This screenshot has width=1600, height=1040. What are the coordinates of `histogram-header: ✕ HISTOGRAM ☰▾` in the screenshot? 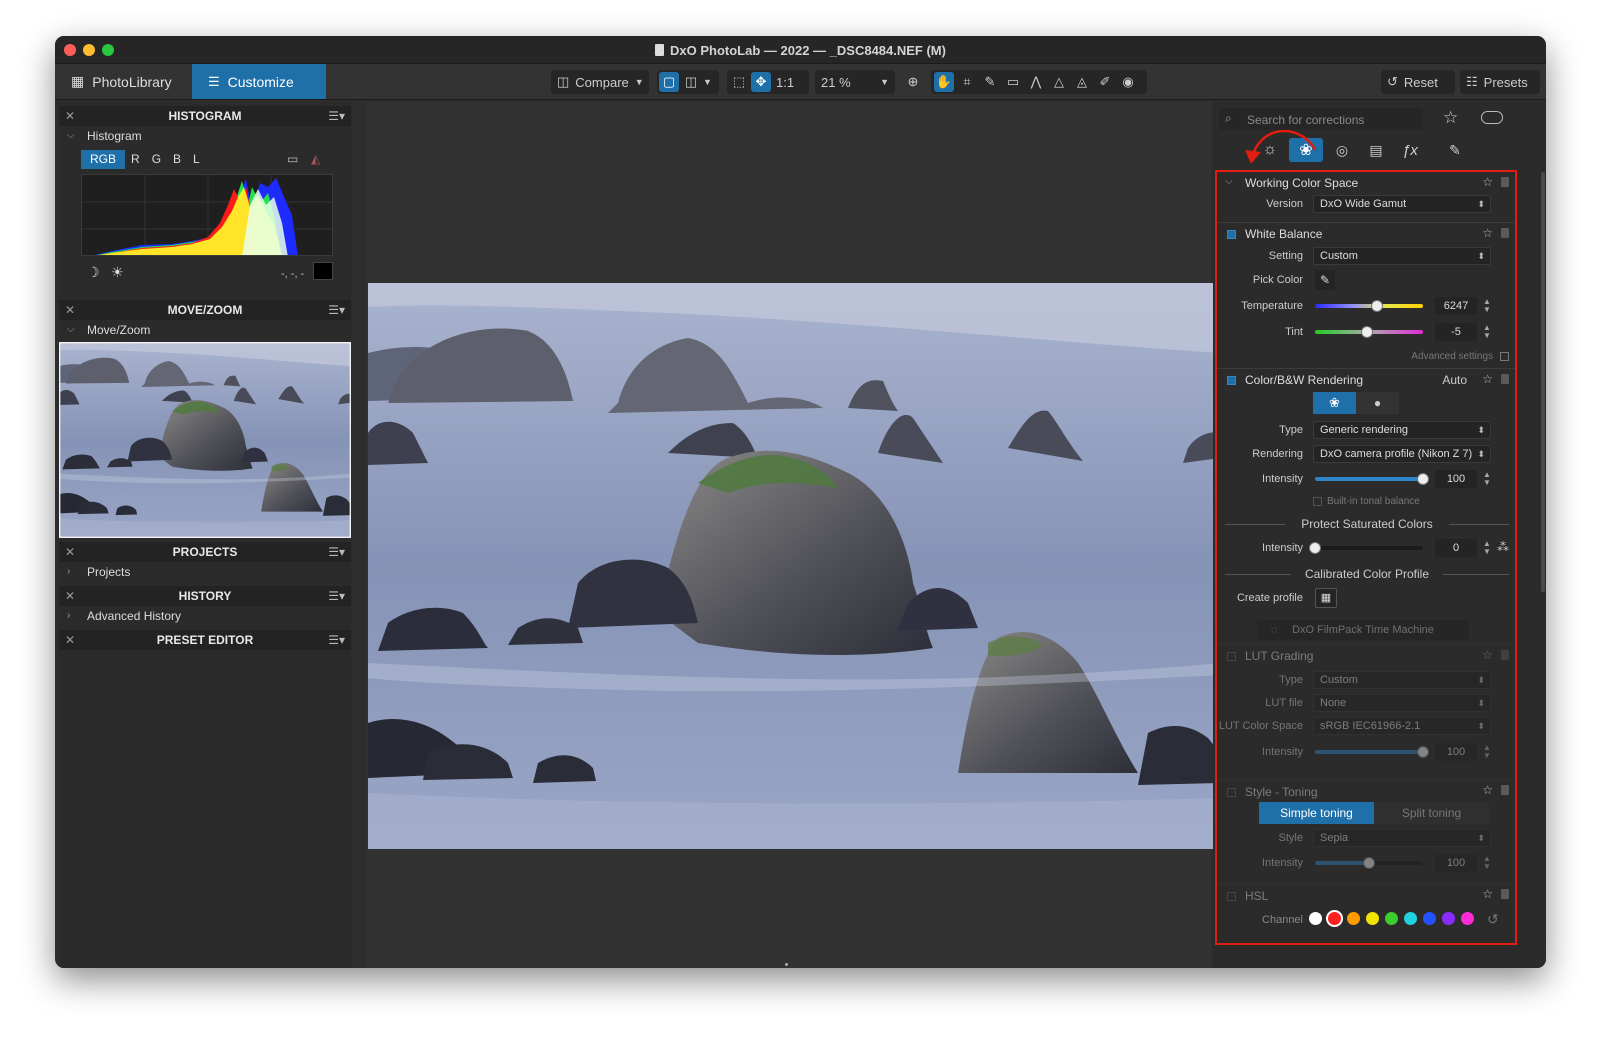 It's located at (205, 116).